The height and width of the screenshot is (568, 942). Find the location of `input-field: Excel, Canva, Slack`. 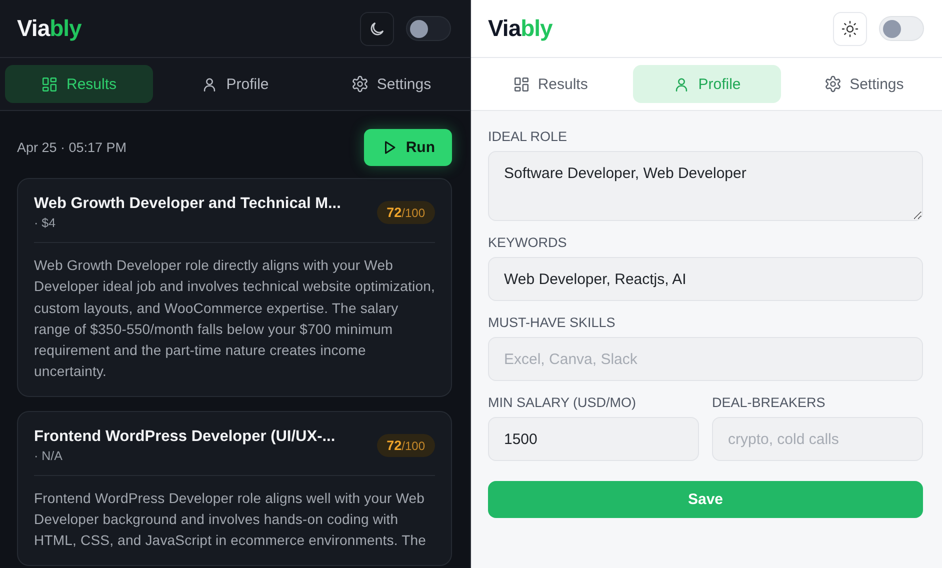

input-field: Excel, Canva, Slack is located at coordinates (705, 359).